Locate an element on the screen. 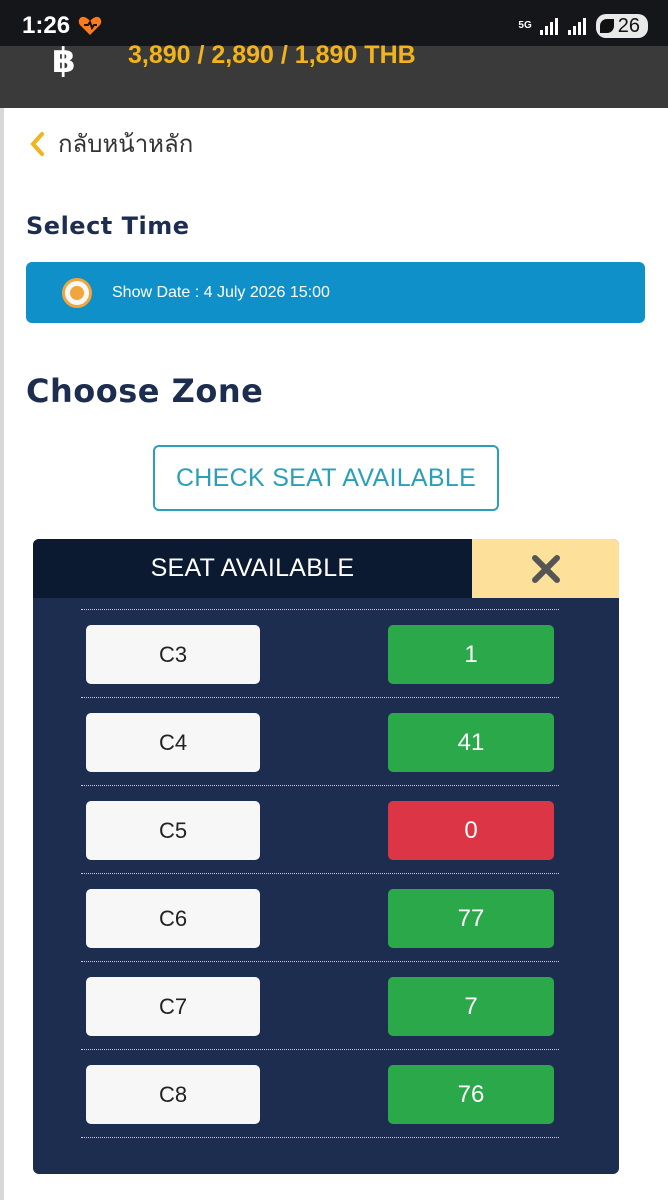 The image size is (668, 1200). seat-count-badge: 76 is located at coordinates (471, 1094).